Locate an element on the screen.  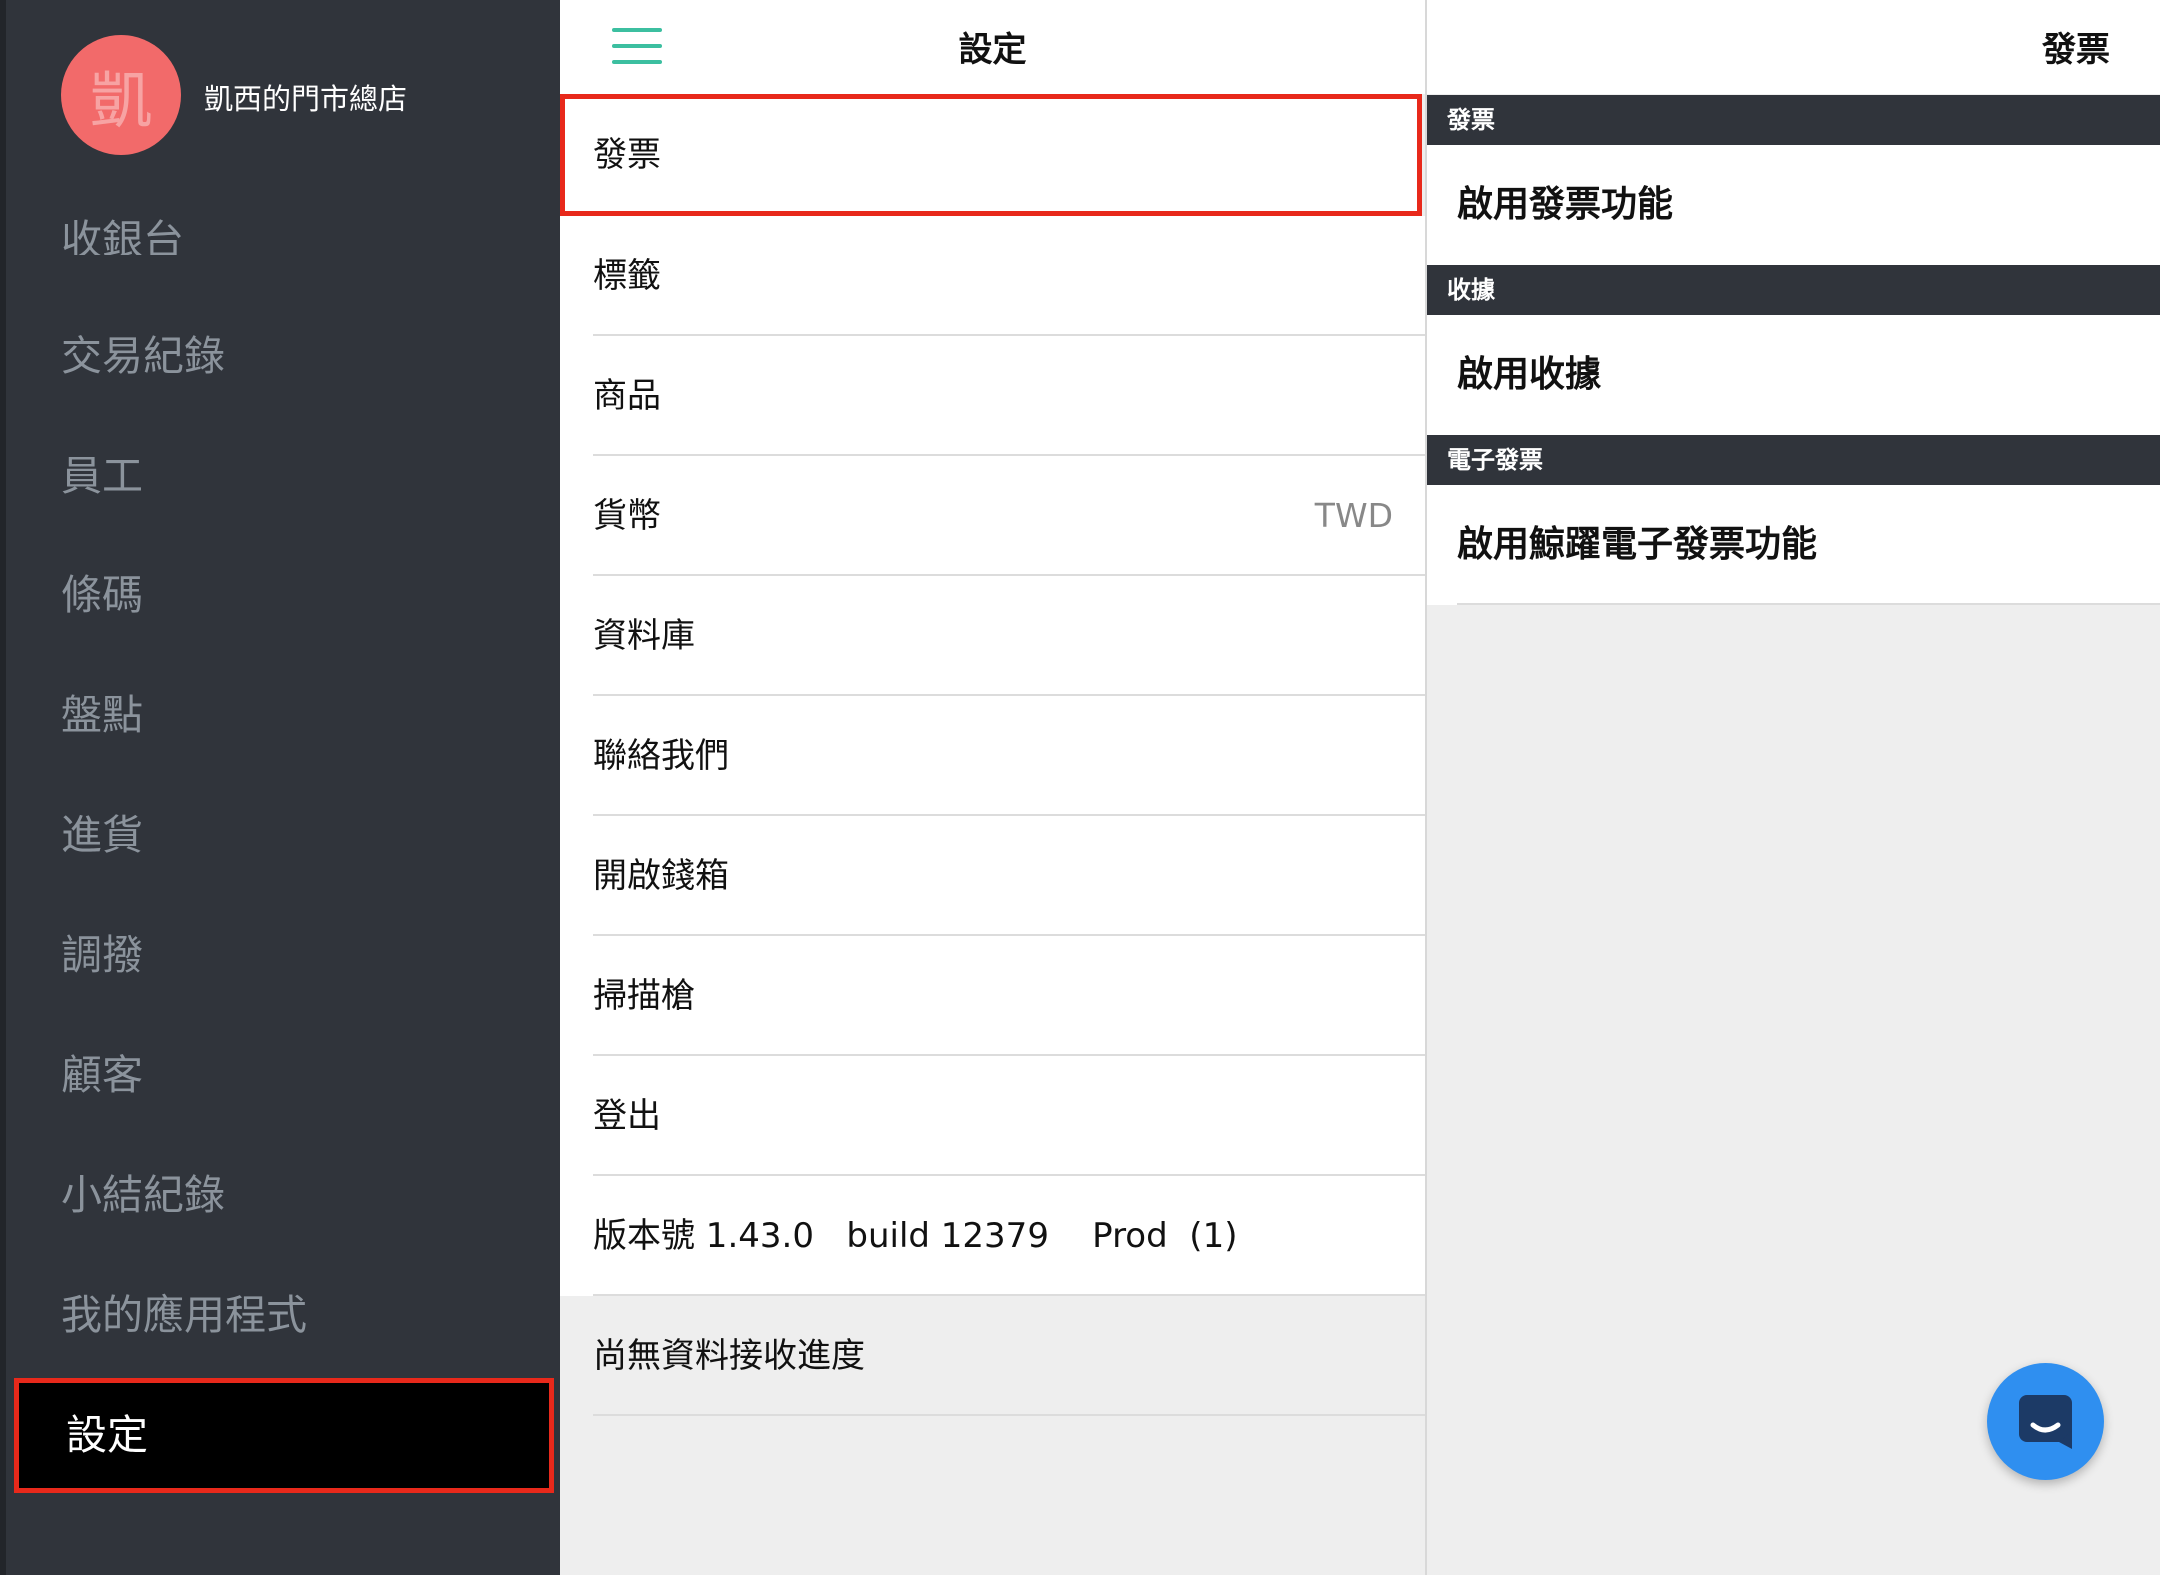
chat-button is located at coordinates (2045, 1421).